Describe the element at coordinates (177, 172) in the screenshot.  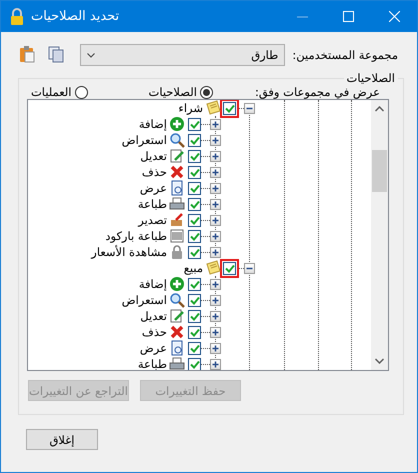
I see `delete-icon` at that location.